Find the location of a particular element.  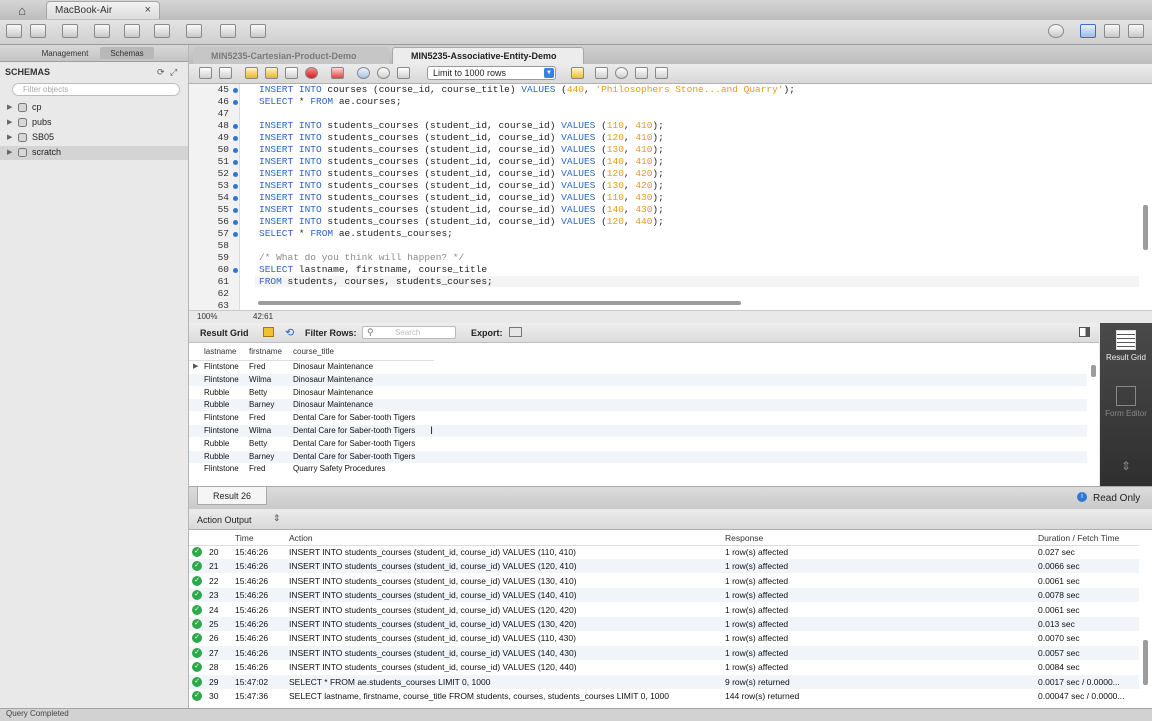

form-editor-icon is located at coordinates (1126, 396).